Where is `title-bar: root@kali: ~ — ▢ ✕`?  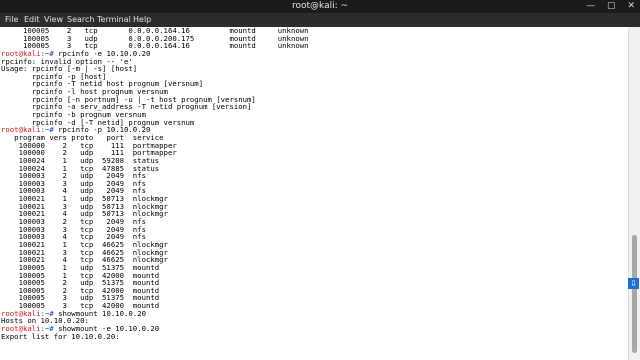
title-bar: root@kali: ~ — ▢ ✕ is located at coordinates (320, 6).